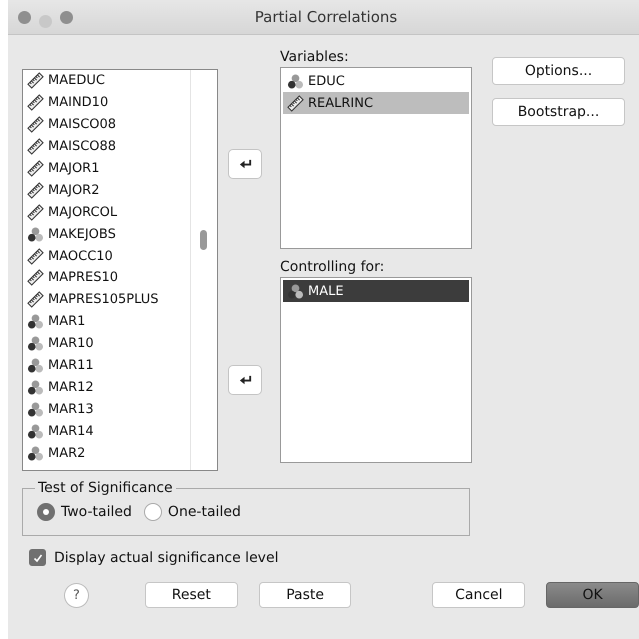 Image resolution: width=639 pixels, height=639 pixels. Describe the element at coordinates (106, 278) in the screenshot. I see `variable-item: MAPRES10` at that location.